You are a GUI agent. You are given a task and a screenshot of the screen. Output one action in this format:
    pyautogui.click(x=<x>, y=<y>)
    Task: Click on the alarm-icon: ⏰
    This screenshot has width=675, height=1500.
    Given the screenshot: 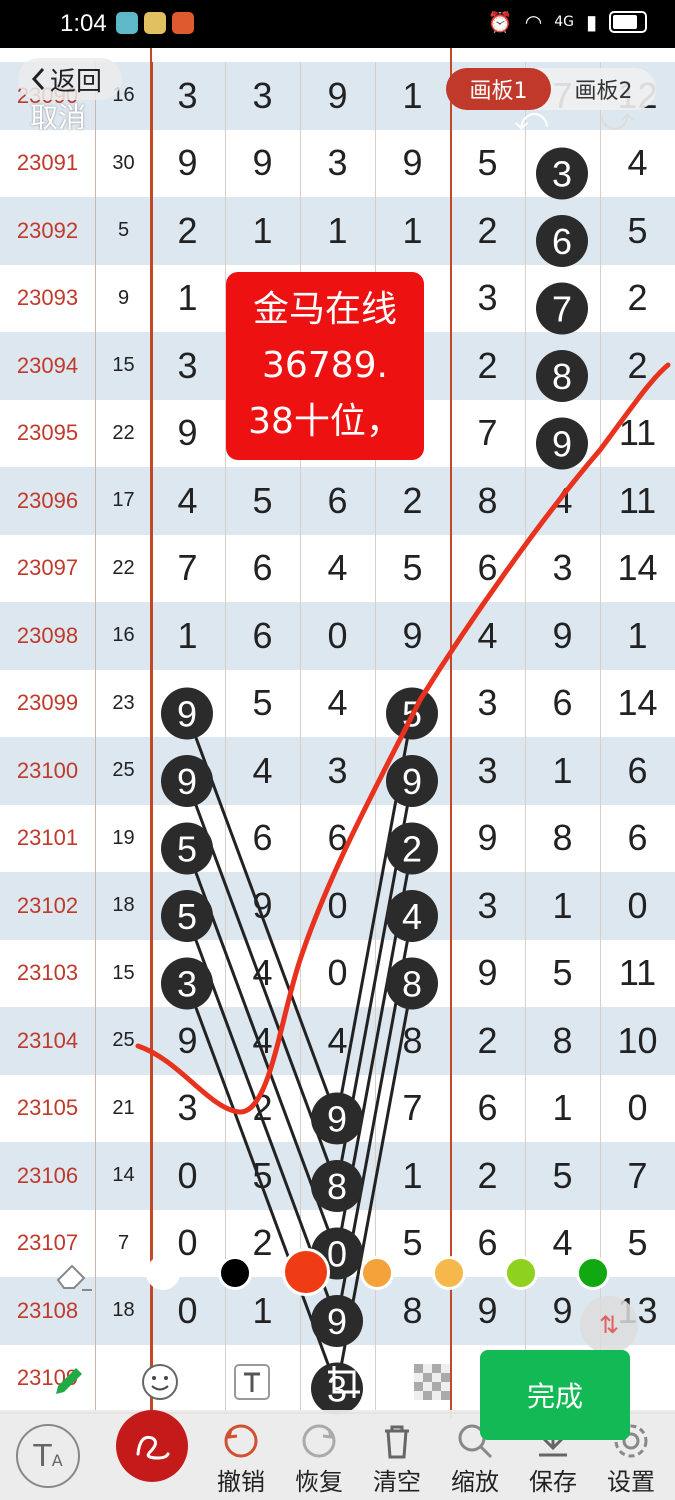 What is the action you would take?
    pyautogui.click(x=500, y=22)
    